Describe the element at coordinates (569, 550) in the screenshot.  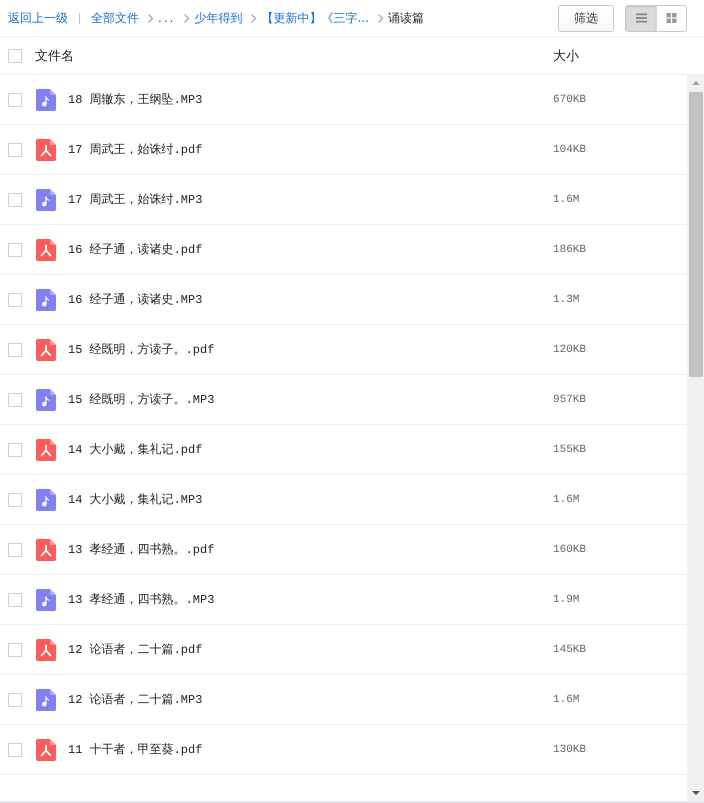
I see `file-size: 160KB` at that location.